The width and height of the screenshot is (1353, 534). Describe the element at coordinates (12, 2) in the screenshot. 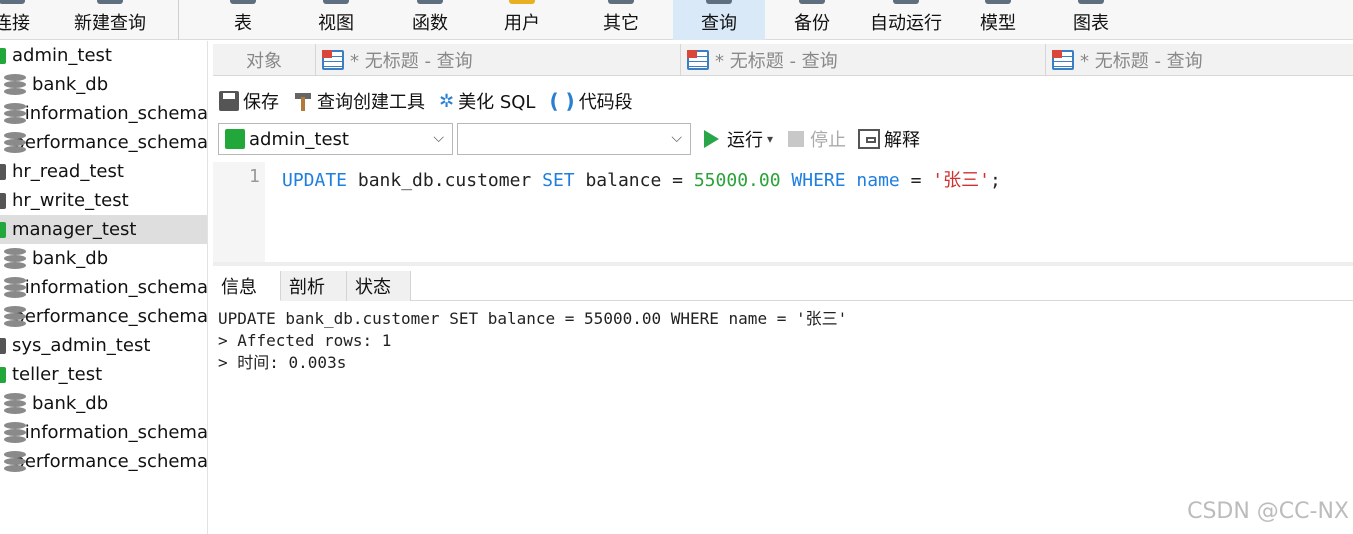

I see `connect-icon` at that location.